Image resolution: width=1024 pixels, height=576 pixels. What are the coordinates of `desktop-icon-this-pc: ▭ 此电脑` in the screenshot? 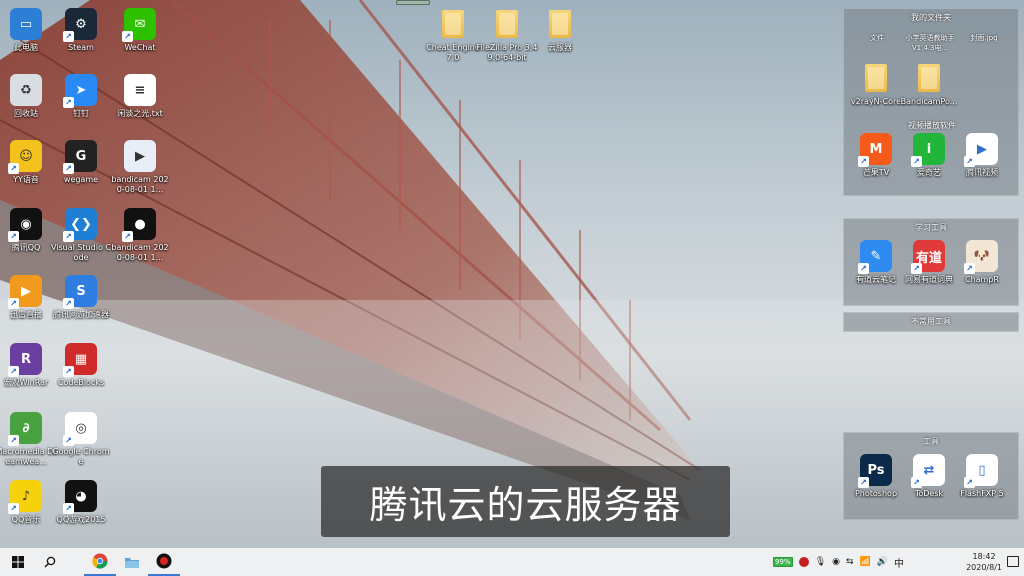 It's located at (28, 30).